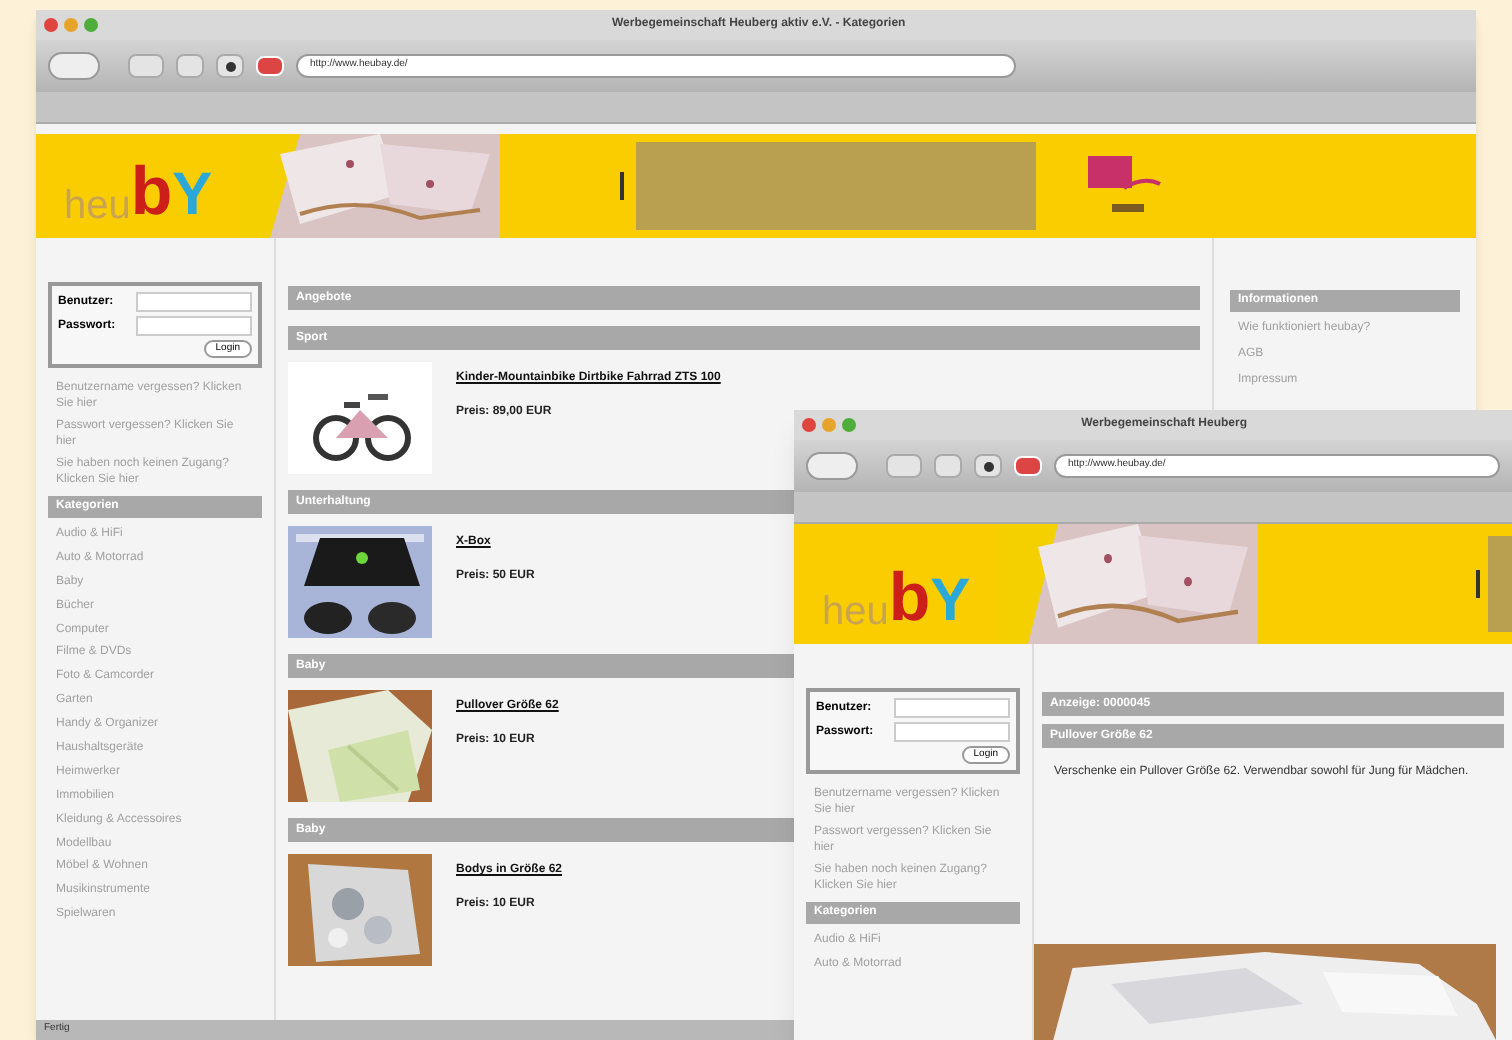 This screenshot has width=1512, height=1040. I want to click on mark-icon, so click(622, 186).